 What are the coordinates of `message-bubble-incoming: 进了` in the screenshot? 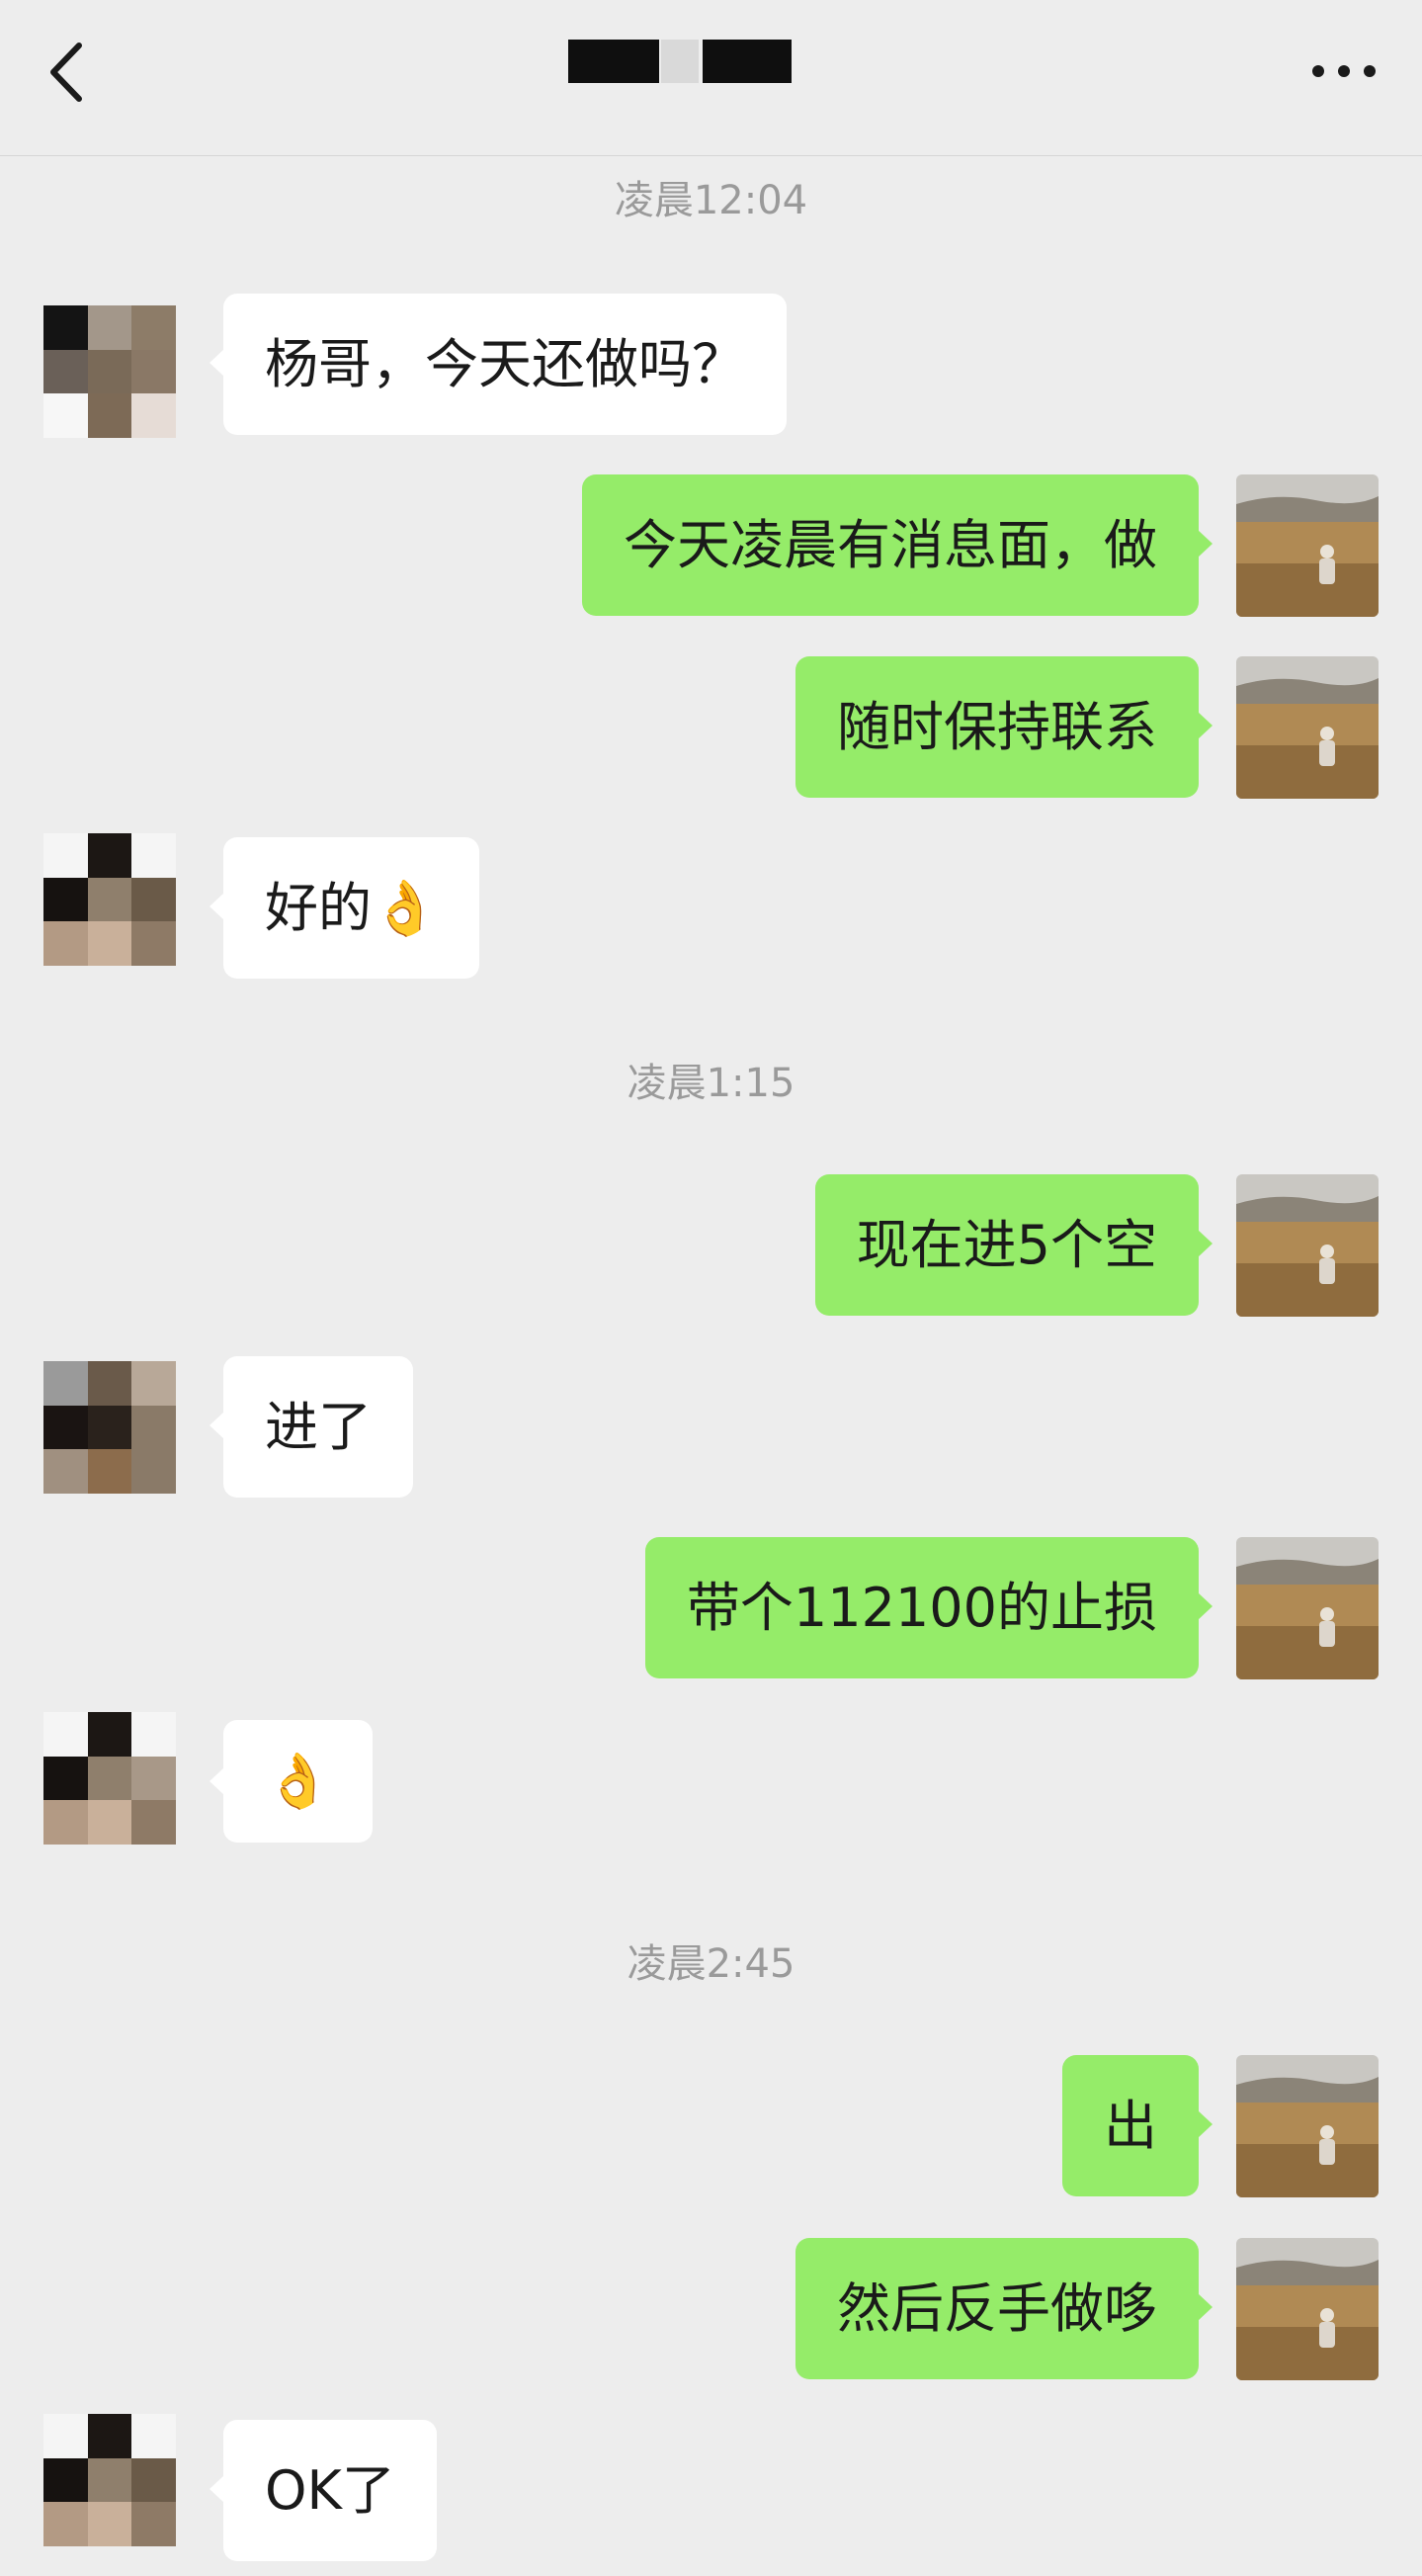 It's located at (311, 1427).